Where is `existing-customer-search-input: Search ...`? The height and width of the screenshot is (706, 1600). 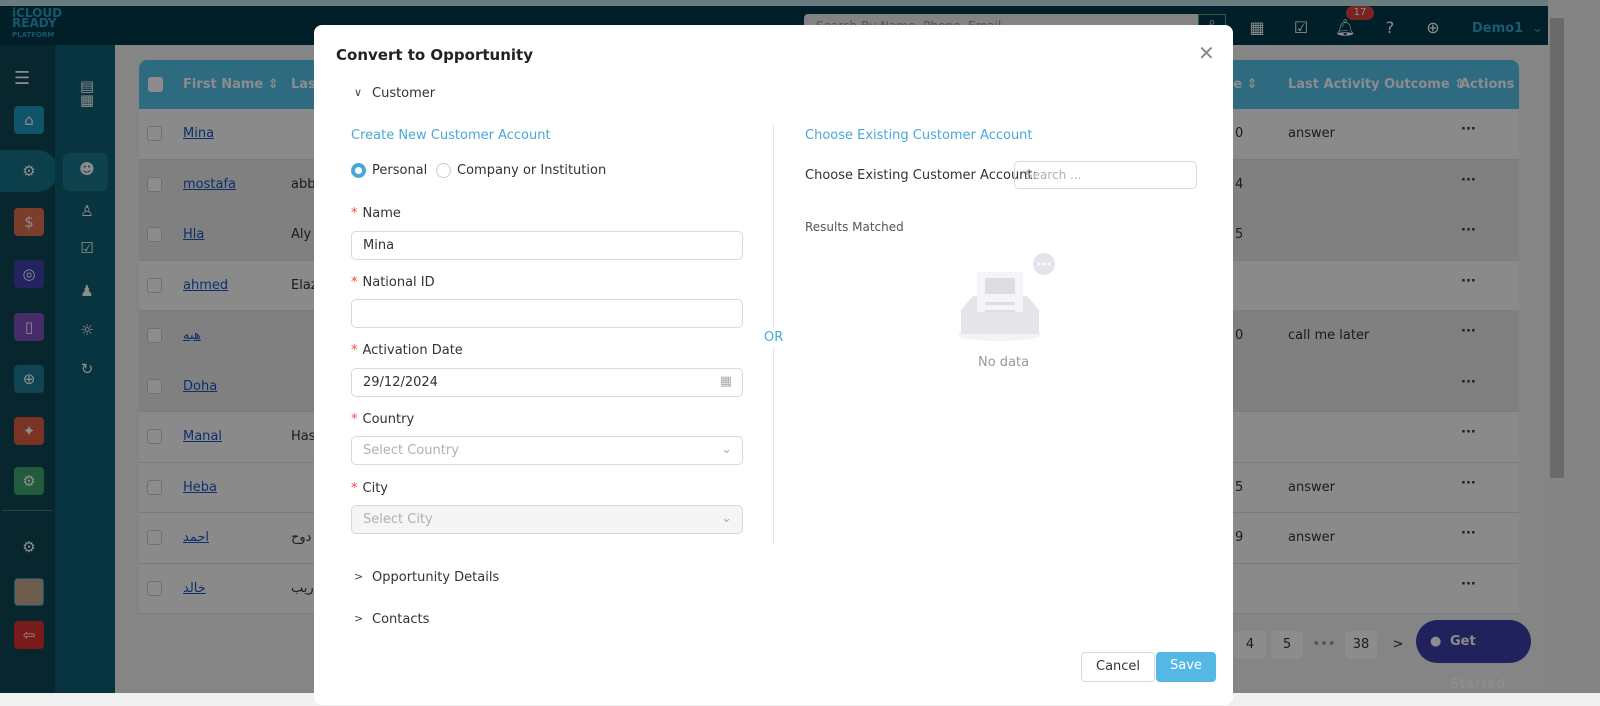 existing-customer-search-input: Search ... is located at coordinates (1105, 175).